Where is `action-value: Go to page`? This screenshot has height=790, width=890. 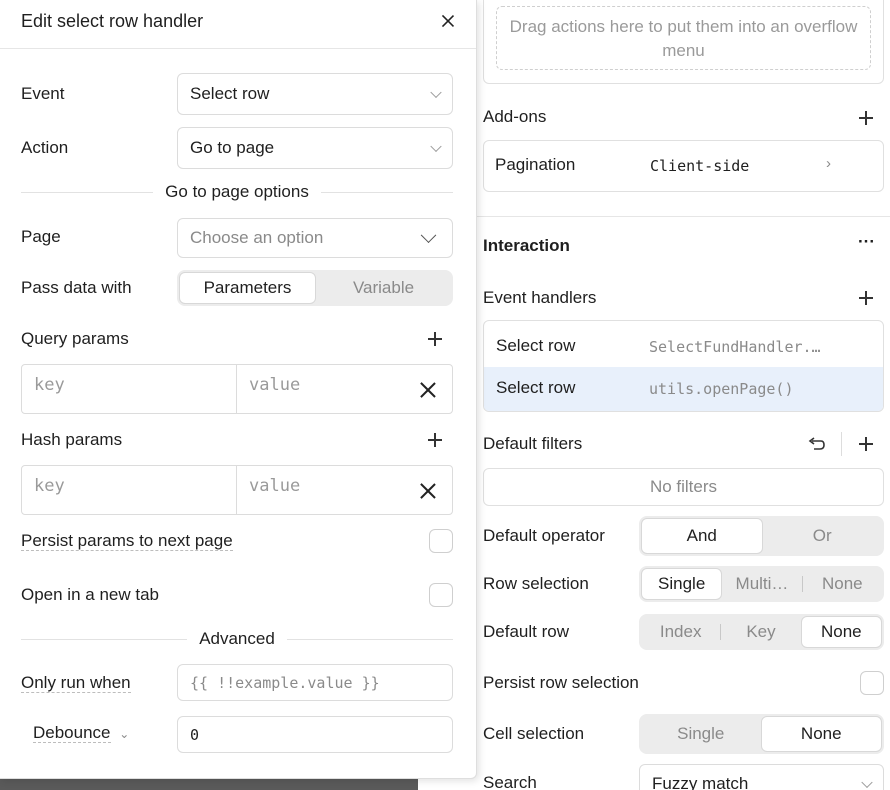
action-value: Go to page is located at coordinates (232, 147).